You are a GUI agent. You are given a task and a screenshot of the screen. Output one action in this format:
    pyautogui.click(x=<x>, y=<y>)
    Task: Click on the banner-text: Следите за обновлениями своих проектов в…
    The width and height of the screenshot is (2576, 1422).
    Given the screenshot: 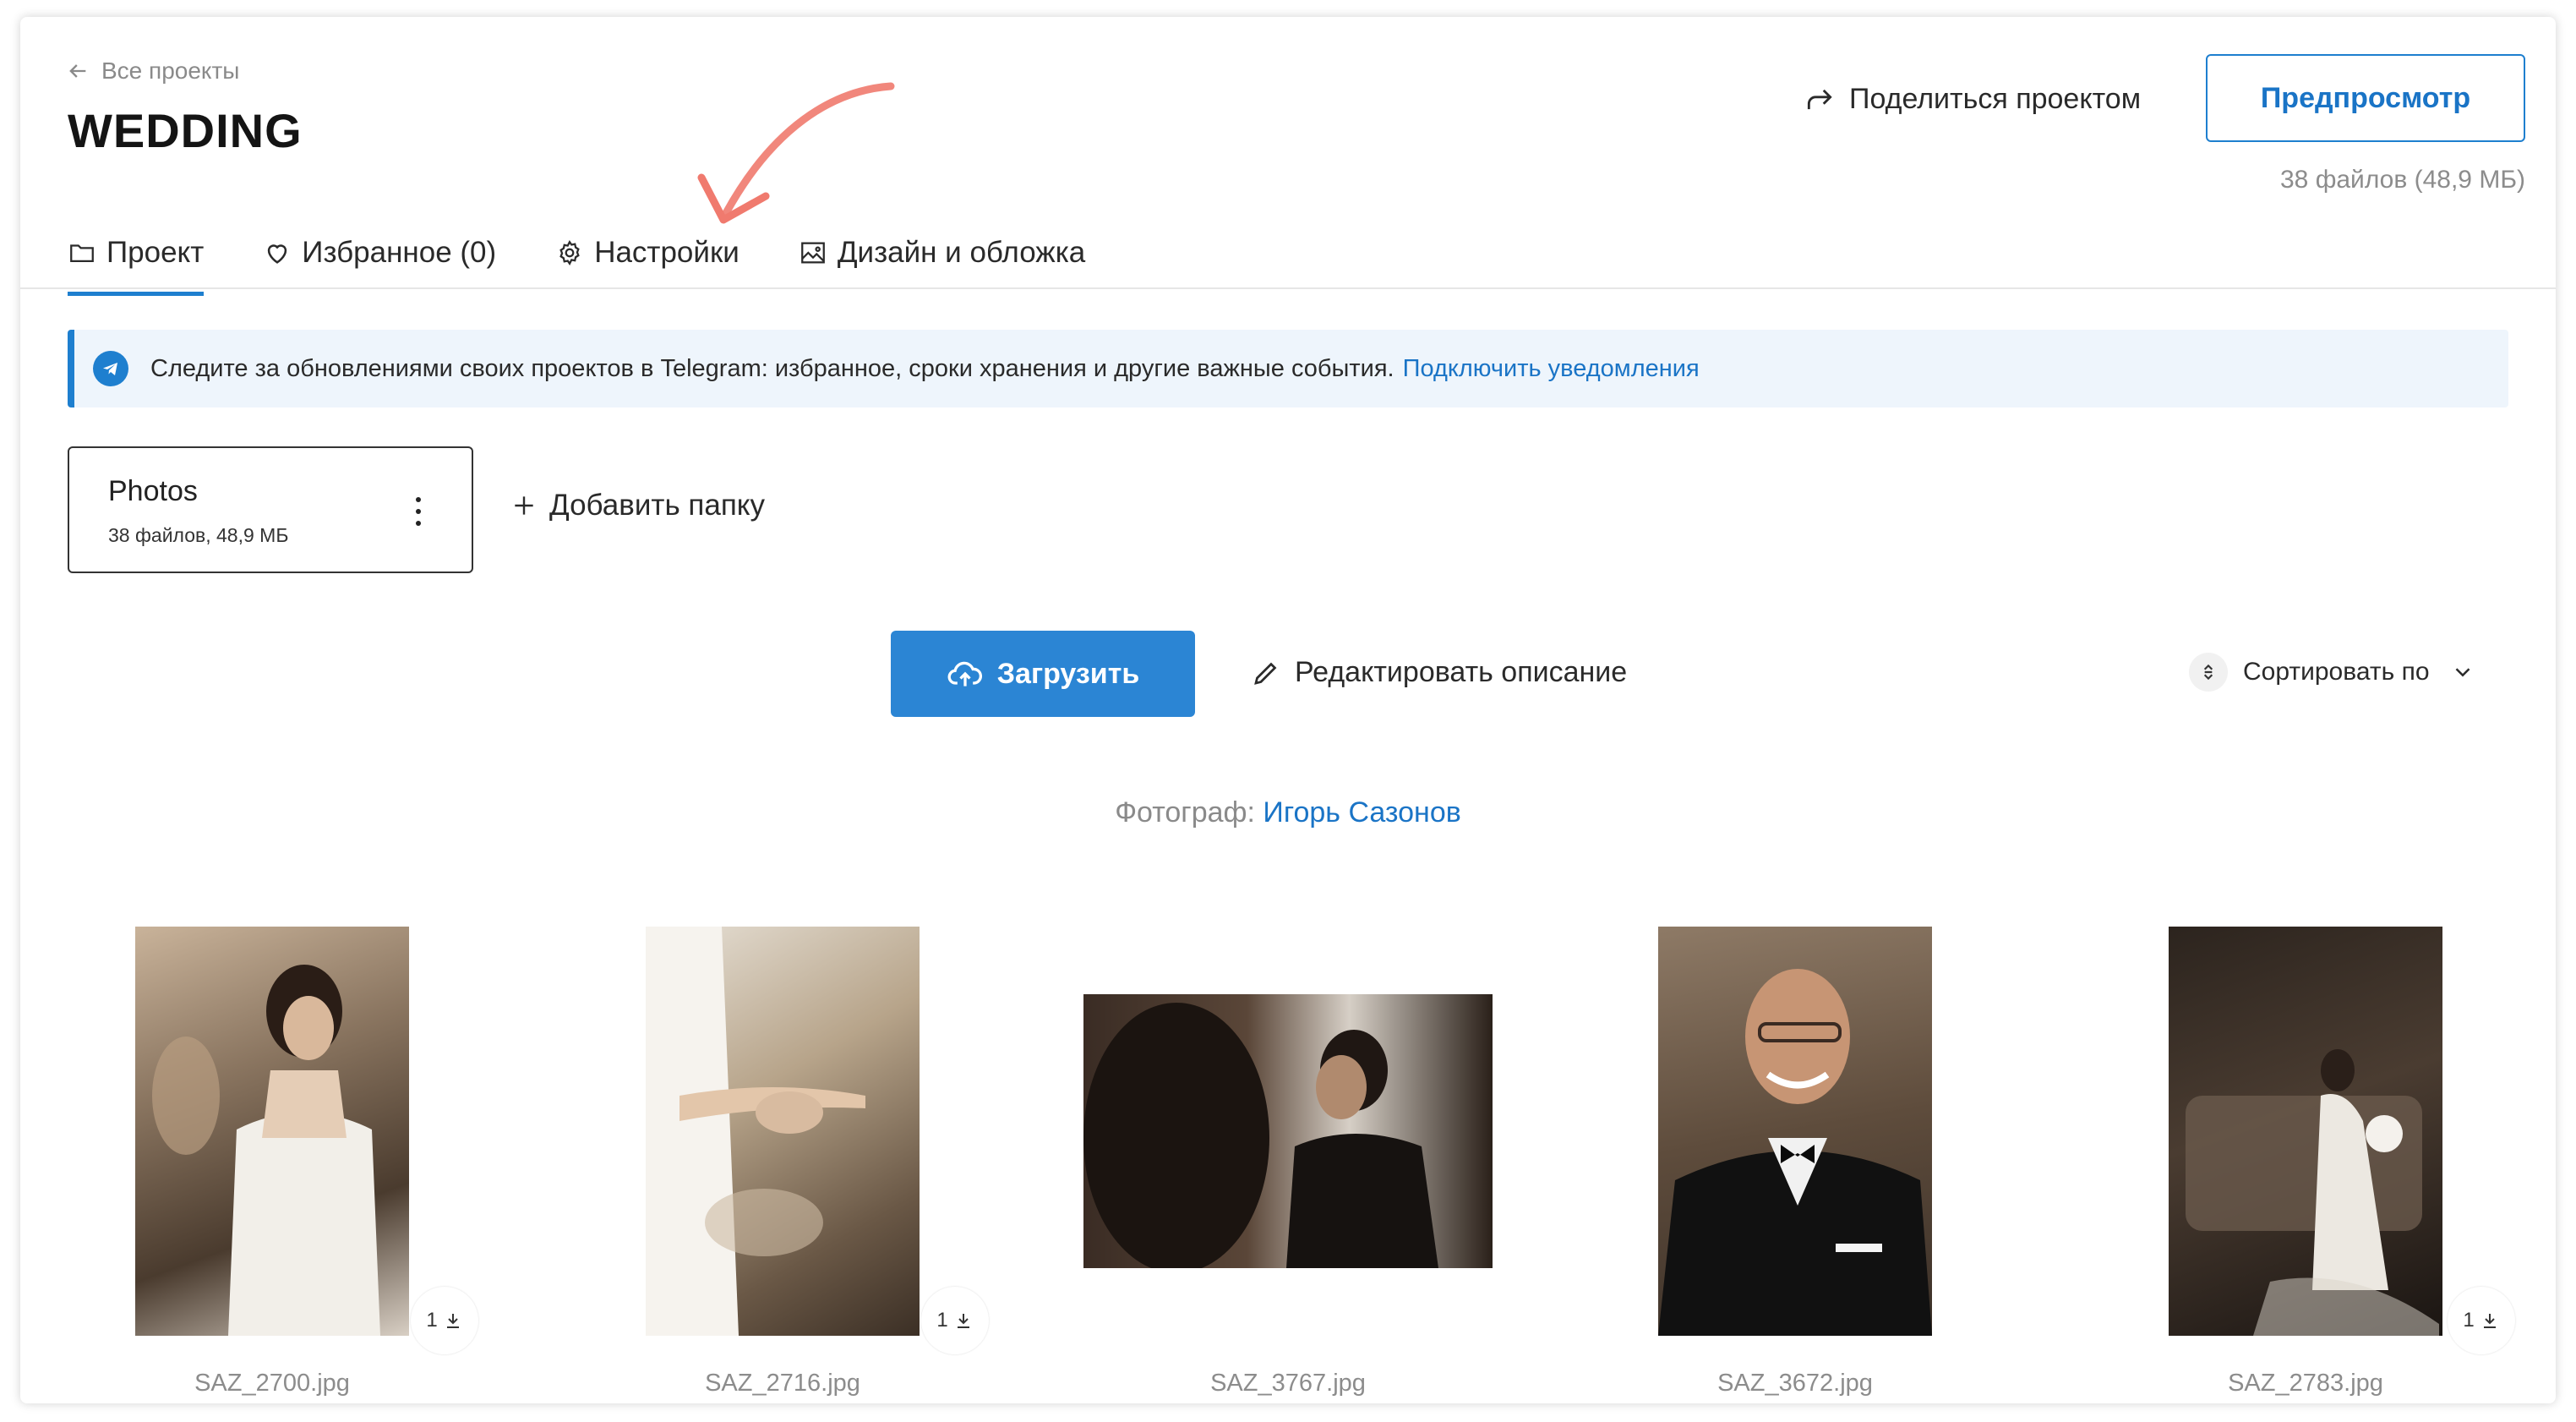 What is the action you would take?
    pyautogui.click(x=772, y=368)
    